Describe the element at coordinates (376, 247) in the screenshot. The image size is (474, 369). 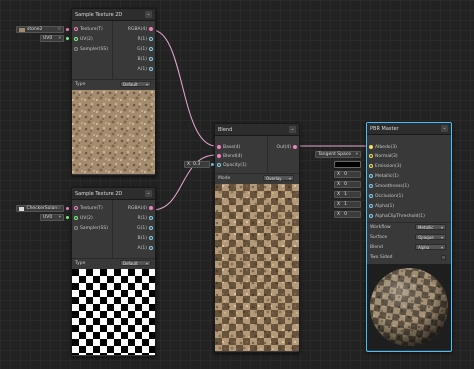
I see `blend-label: Blend` at that location.